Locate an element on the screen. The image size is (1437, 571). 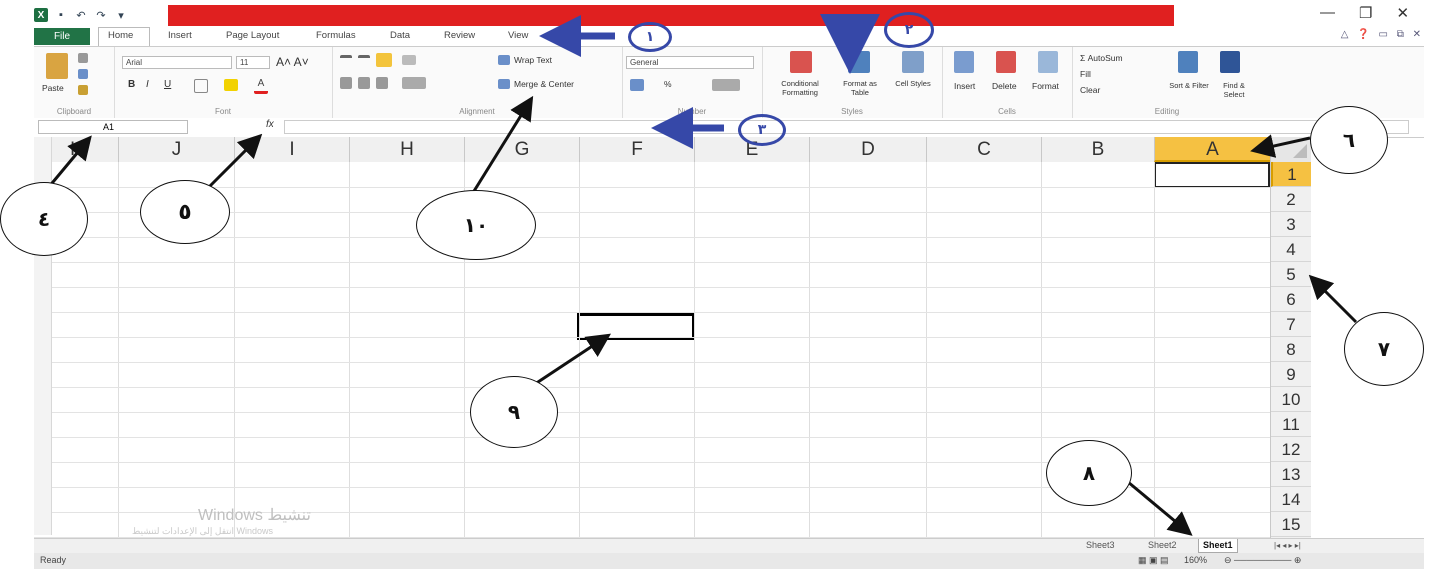
row-header: 15 is located at coordinates (1291, 524).